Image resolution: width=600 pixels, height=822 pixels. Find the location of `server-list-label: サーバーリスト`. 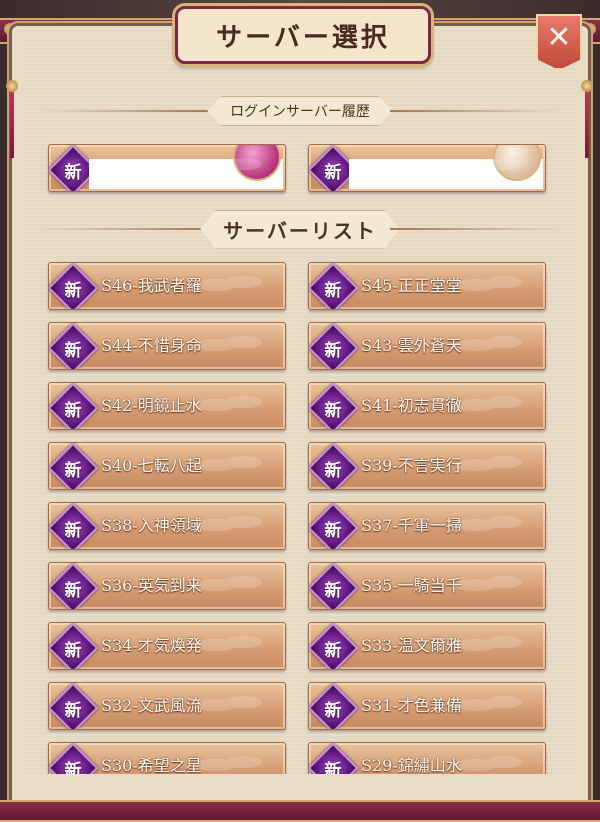

server-list-label: サーバーリスト is located at coordinates (300, 229).